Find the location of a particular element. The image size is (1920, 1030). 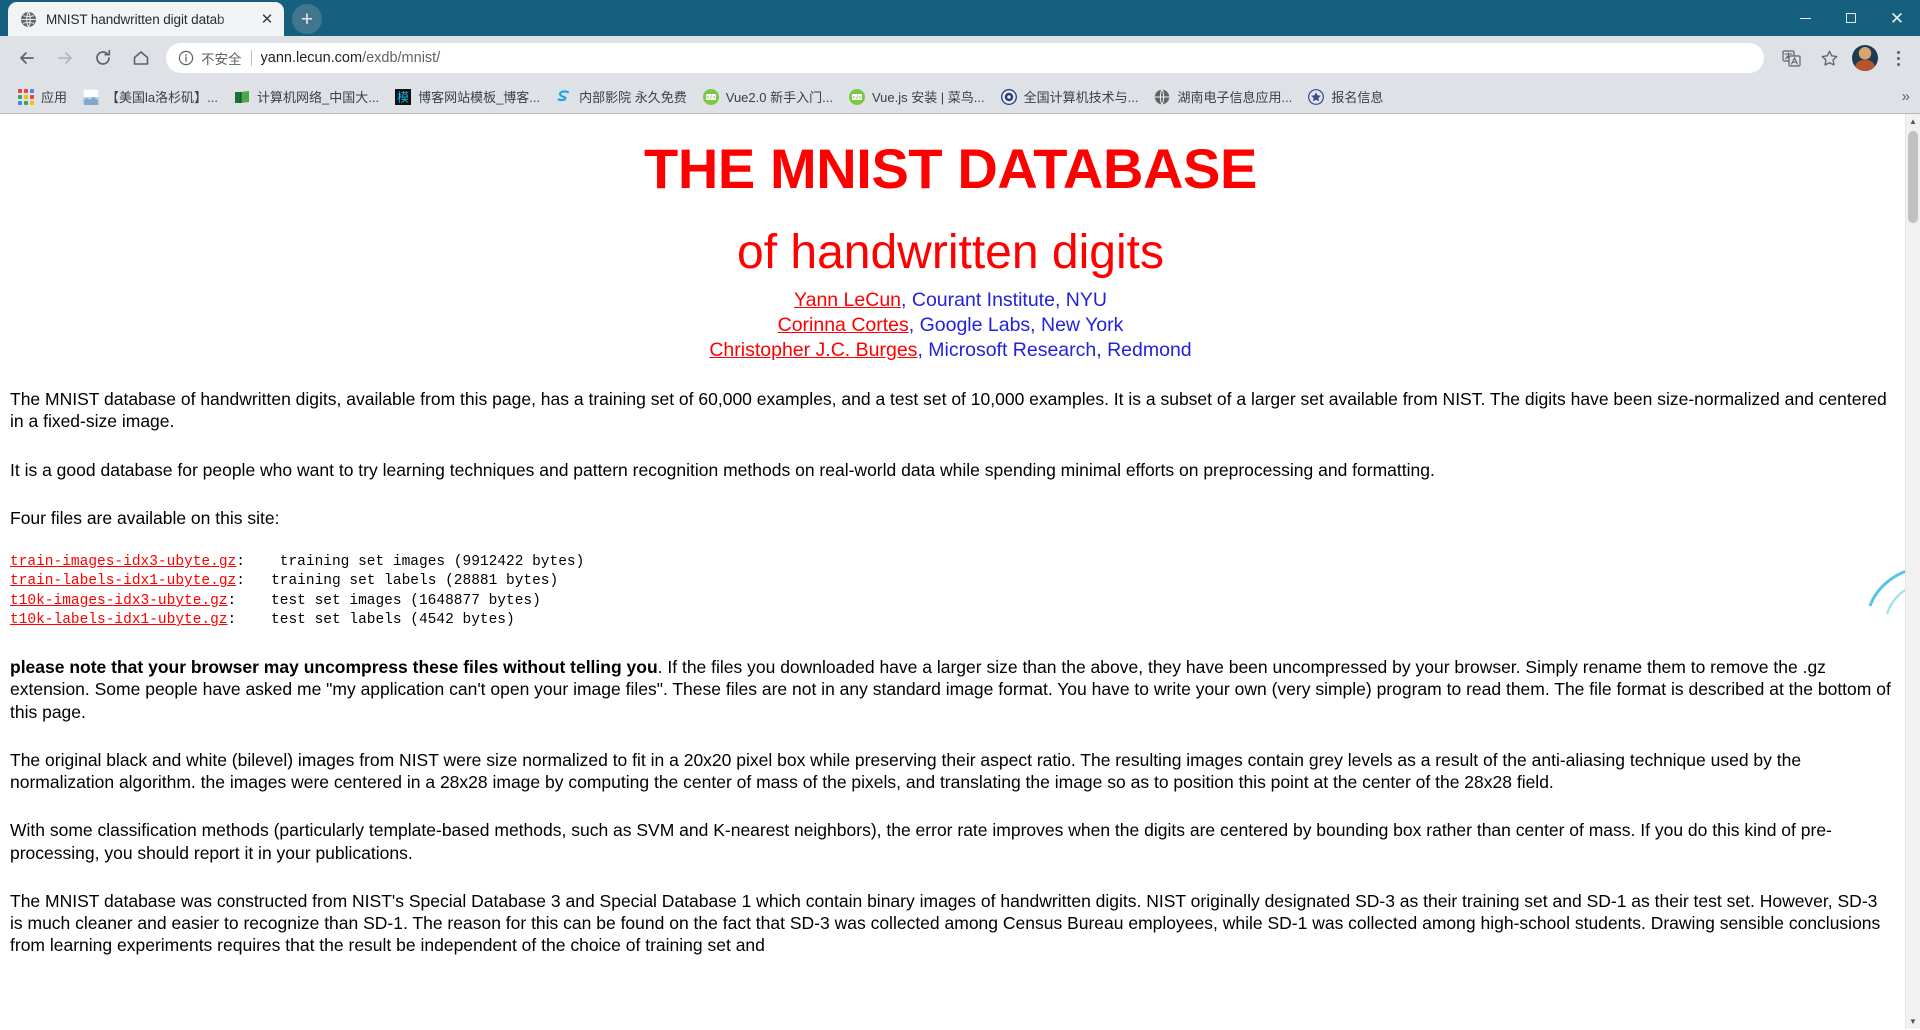

scrollbar-thumb is located at coordinates (1913, 177).